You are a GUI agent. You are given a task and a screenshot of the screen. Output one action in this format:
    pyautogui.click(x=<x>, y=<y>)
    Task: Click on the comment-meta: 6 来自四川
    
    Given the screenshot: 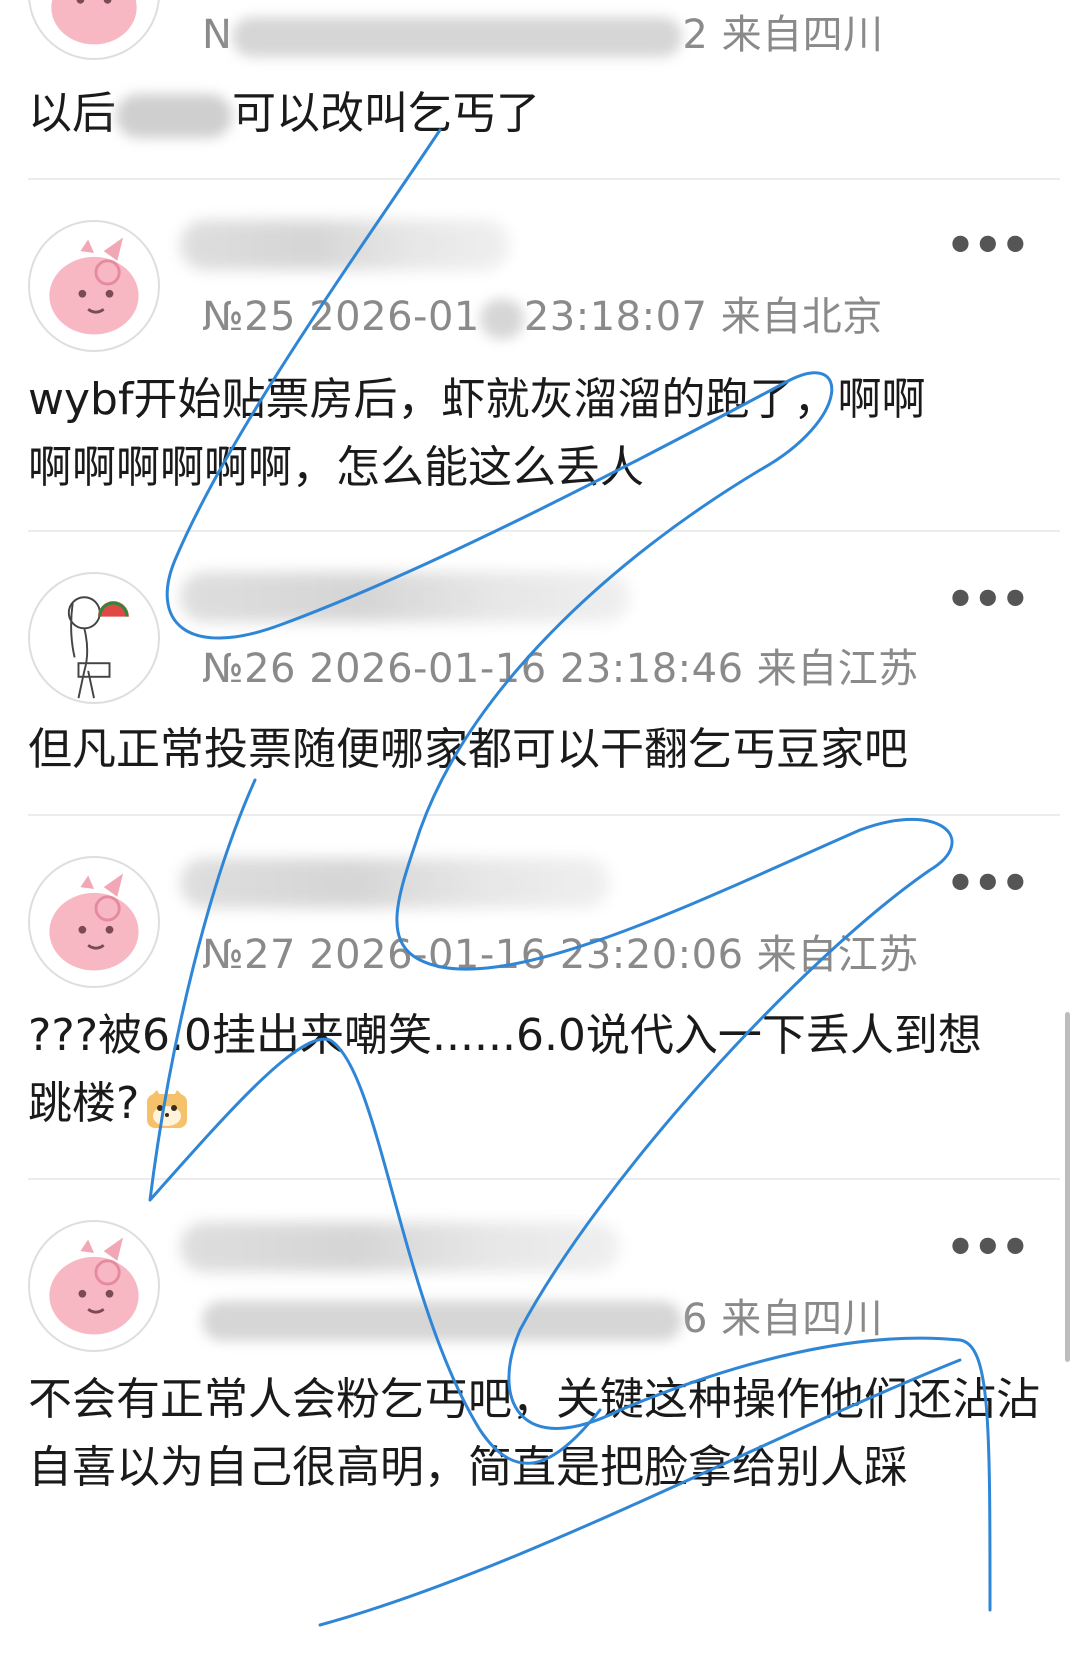 What is the action you would take?
    pyautogui.click(x=542, y=1315)
    